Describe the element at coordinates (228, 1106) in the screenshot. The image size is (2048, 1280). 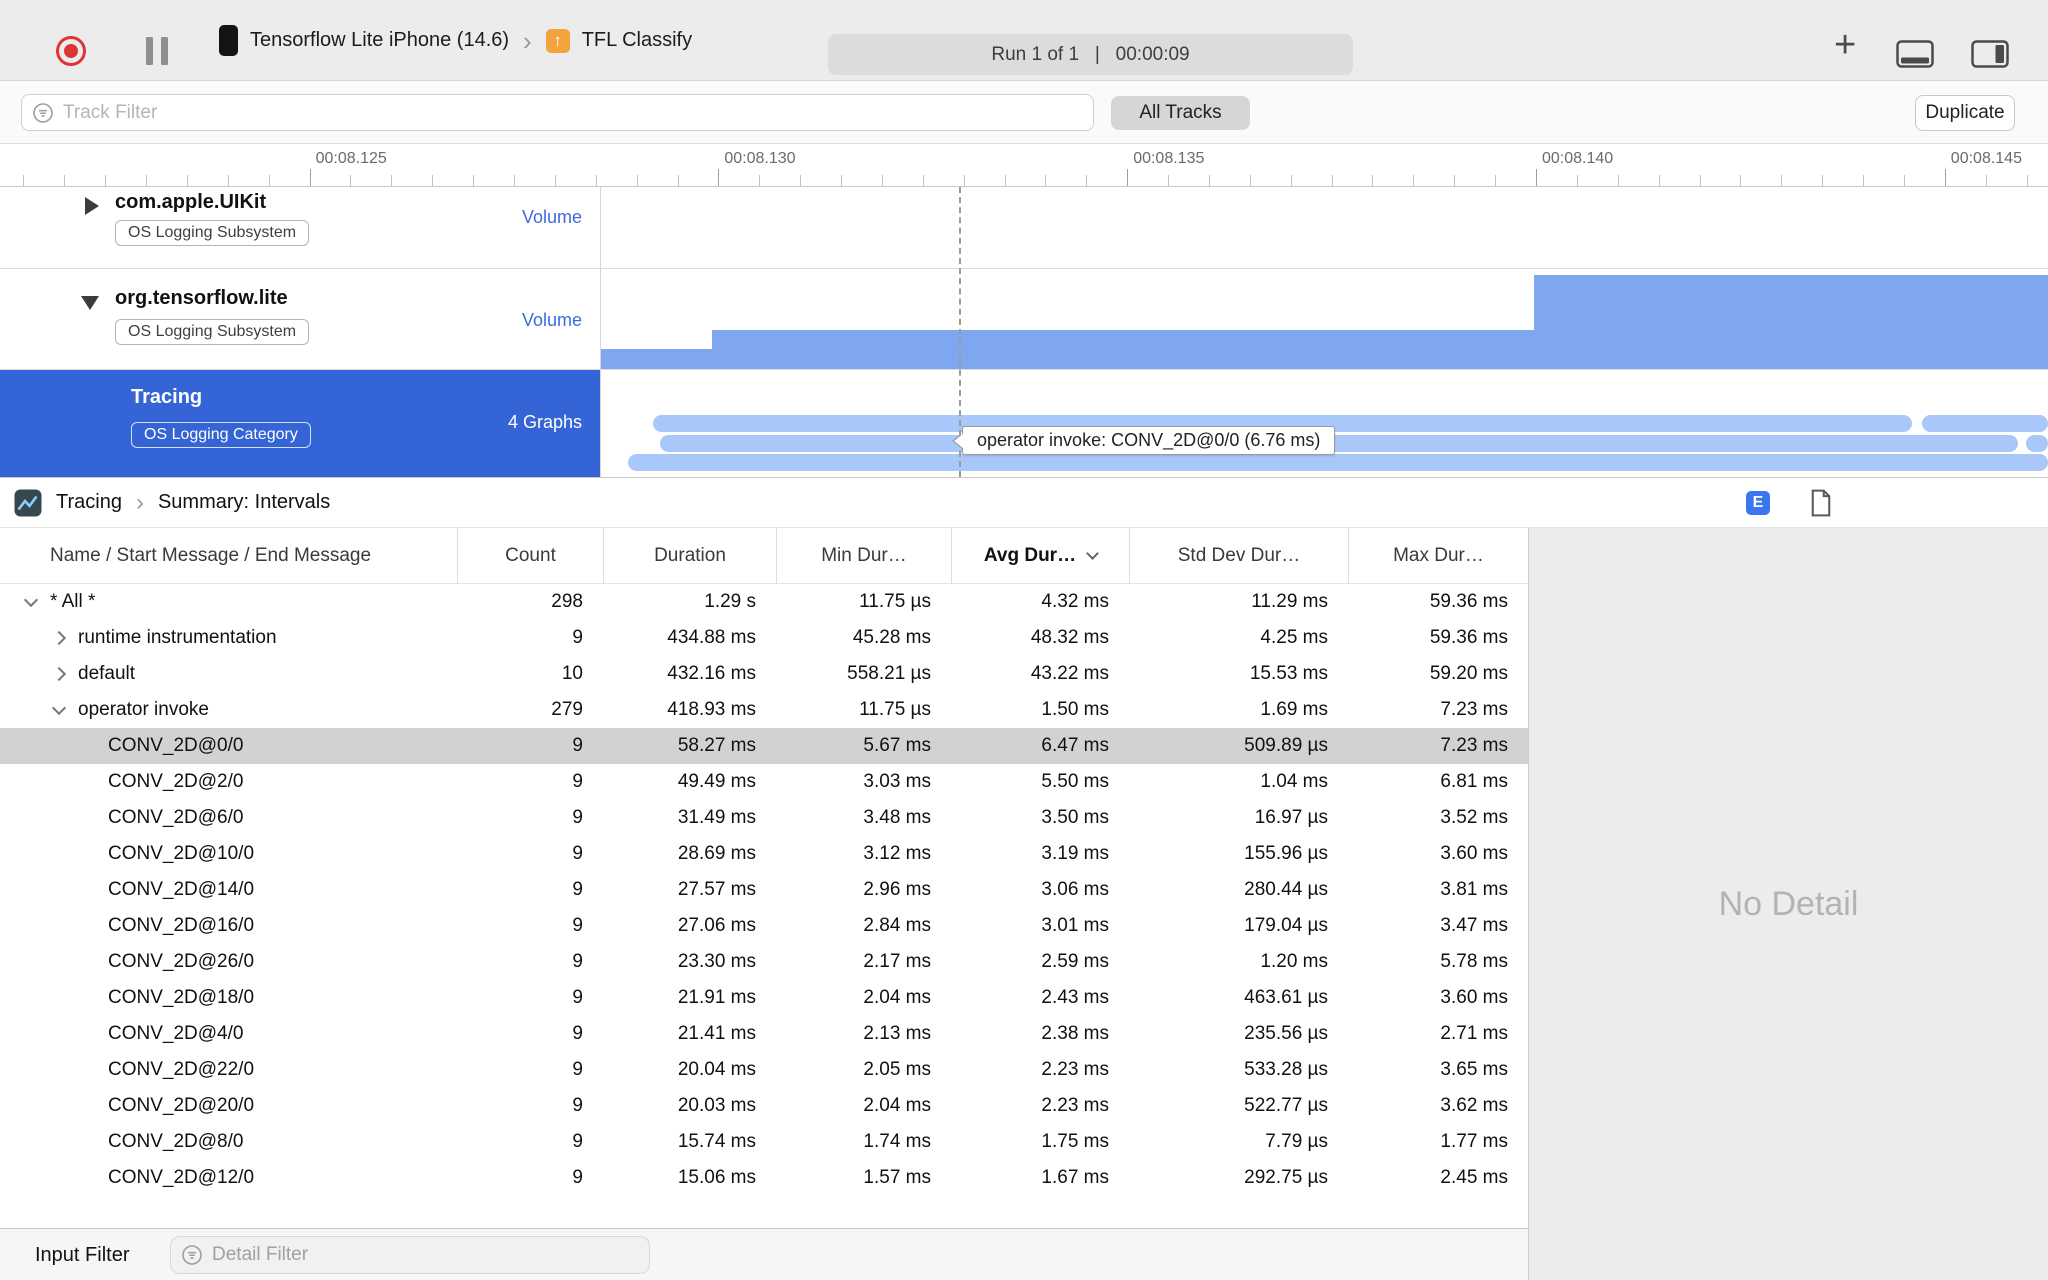
I see `cell-name: CONV_2D@20/0` at that location.